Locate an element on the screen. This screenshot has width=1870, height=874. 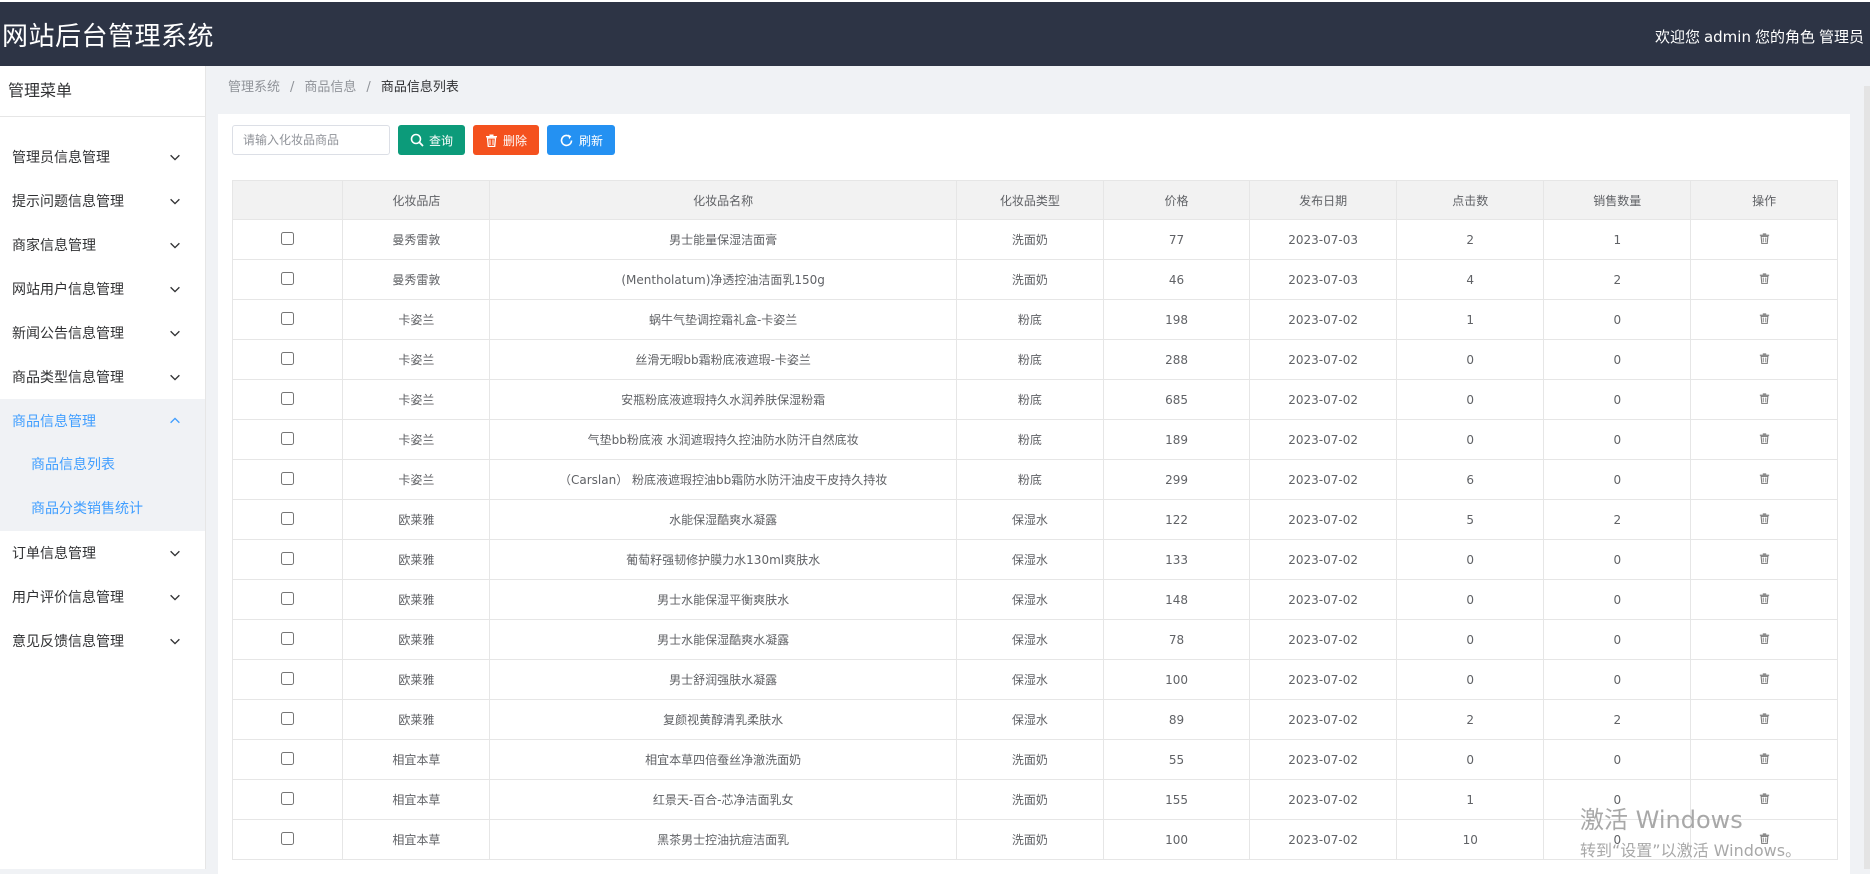
sidebar-item: 商家信息管理 is located at coordinates (102, 245).